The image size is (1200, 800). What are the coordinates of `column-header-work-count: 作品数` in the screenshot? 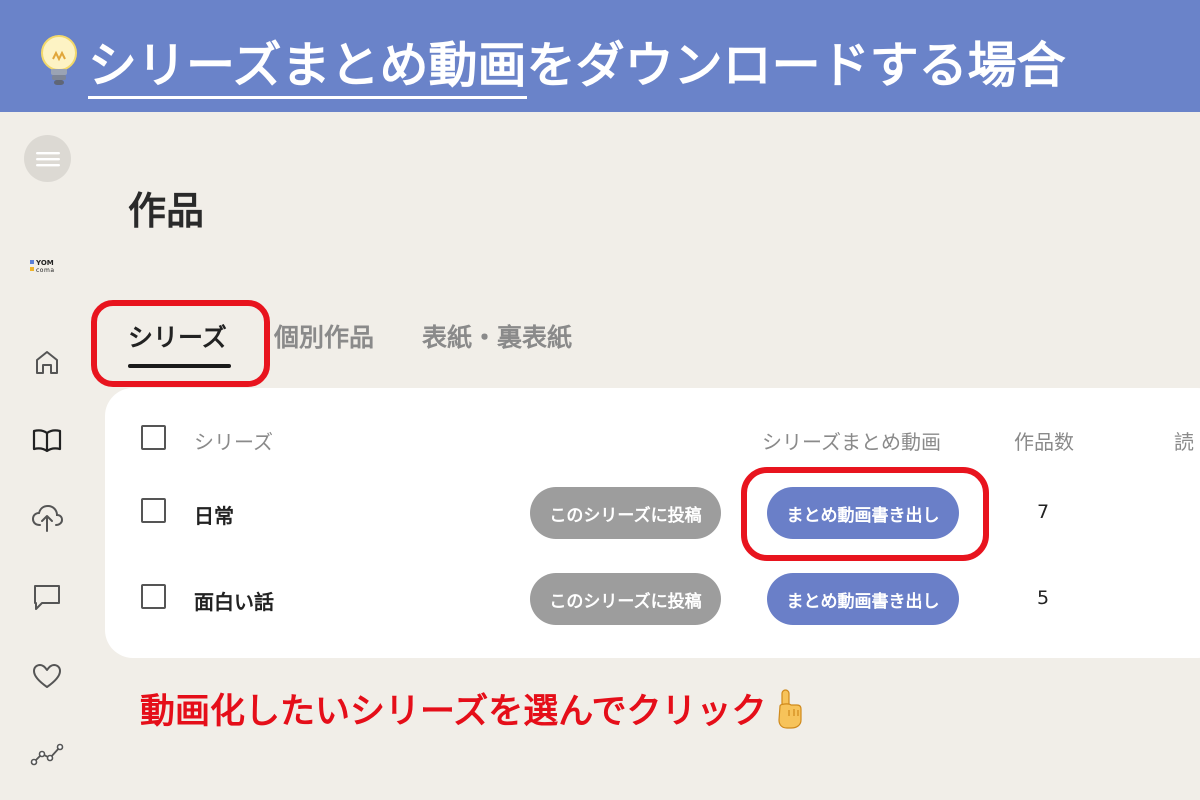 It's located at (1044, 442).